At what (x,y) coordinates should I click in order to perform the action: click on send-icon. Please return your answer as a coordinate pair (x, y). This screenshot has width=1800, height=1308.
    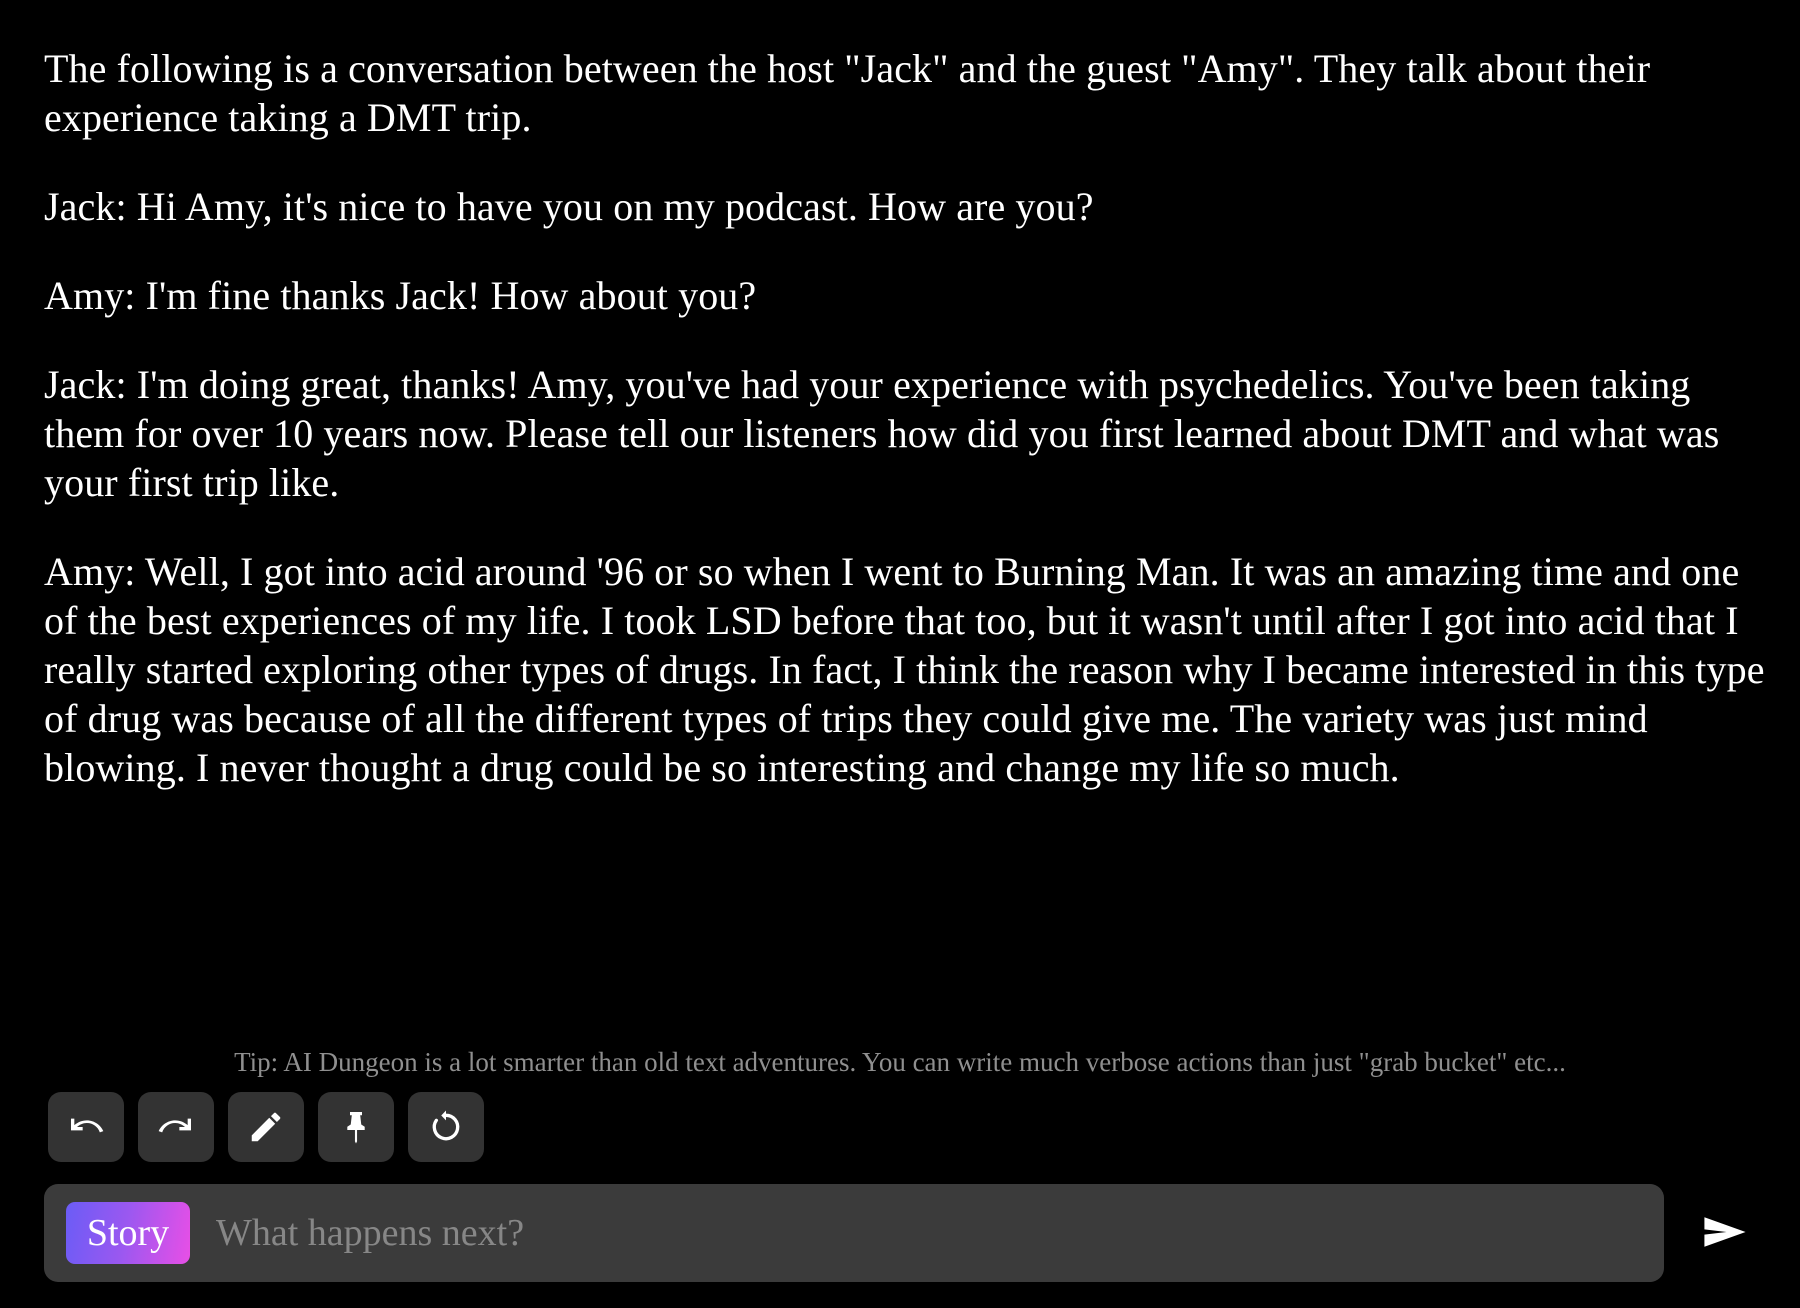
    Looking at the image, I should click on (1725, 1233).